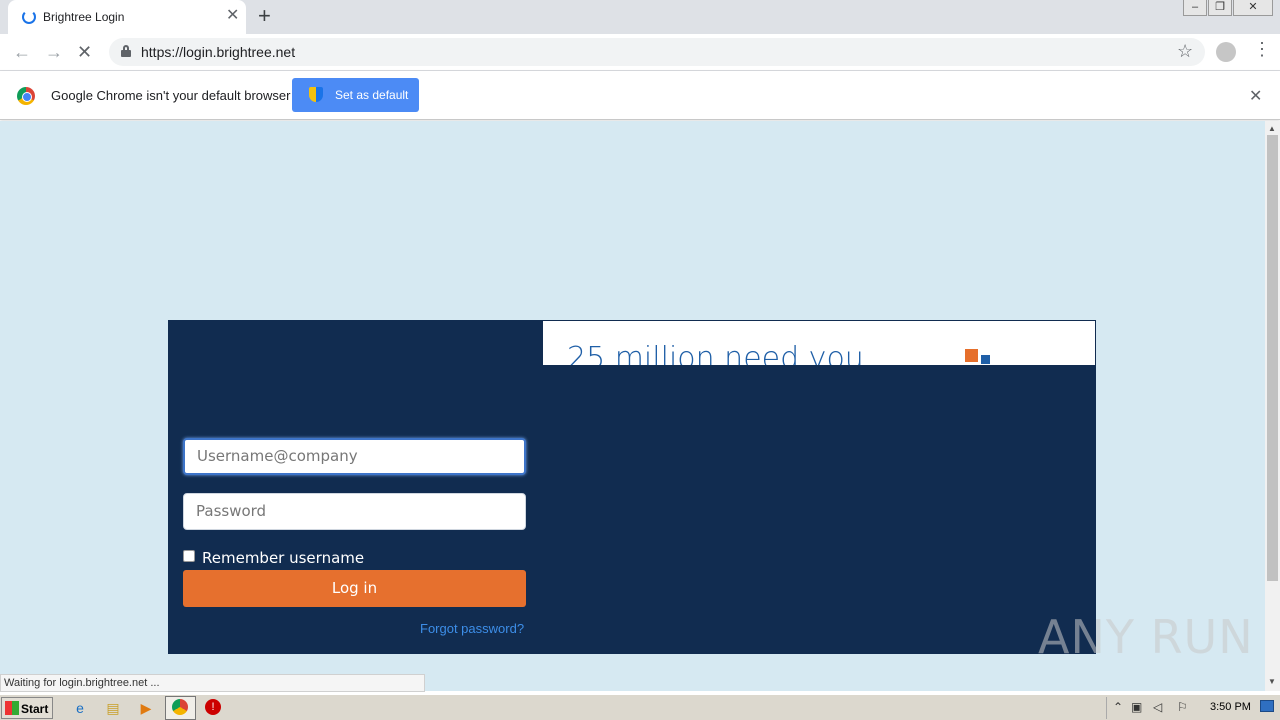 Image resolution: width=1280 pixels, height=720 pixels. Describe the element at coordinates (126, 51) in the screenshot. I see `lock-icon` at that location.